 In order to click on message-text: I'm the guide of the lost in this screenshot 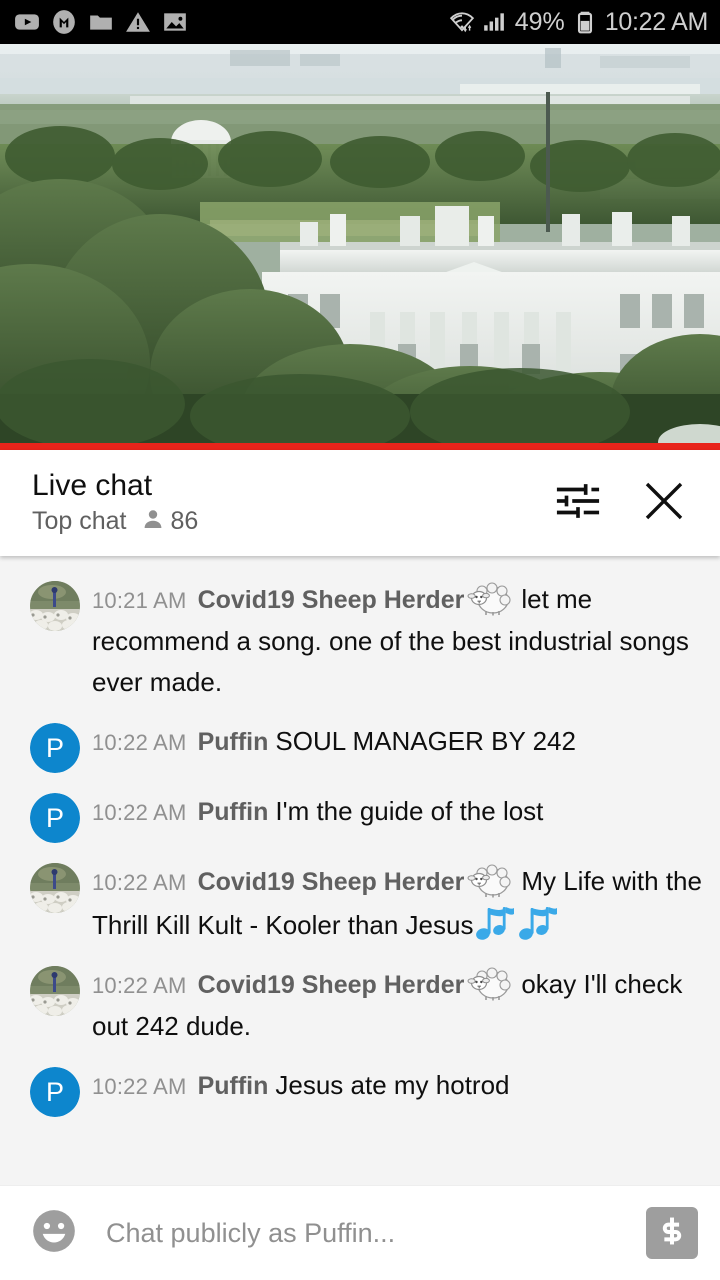, I will do `click(409, 811)`.